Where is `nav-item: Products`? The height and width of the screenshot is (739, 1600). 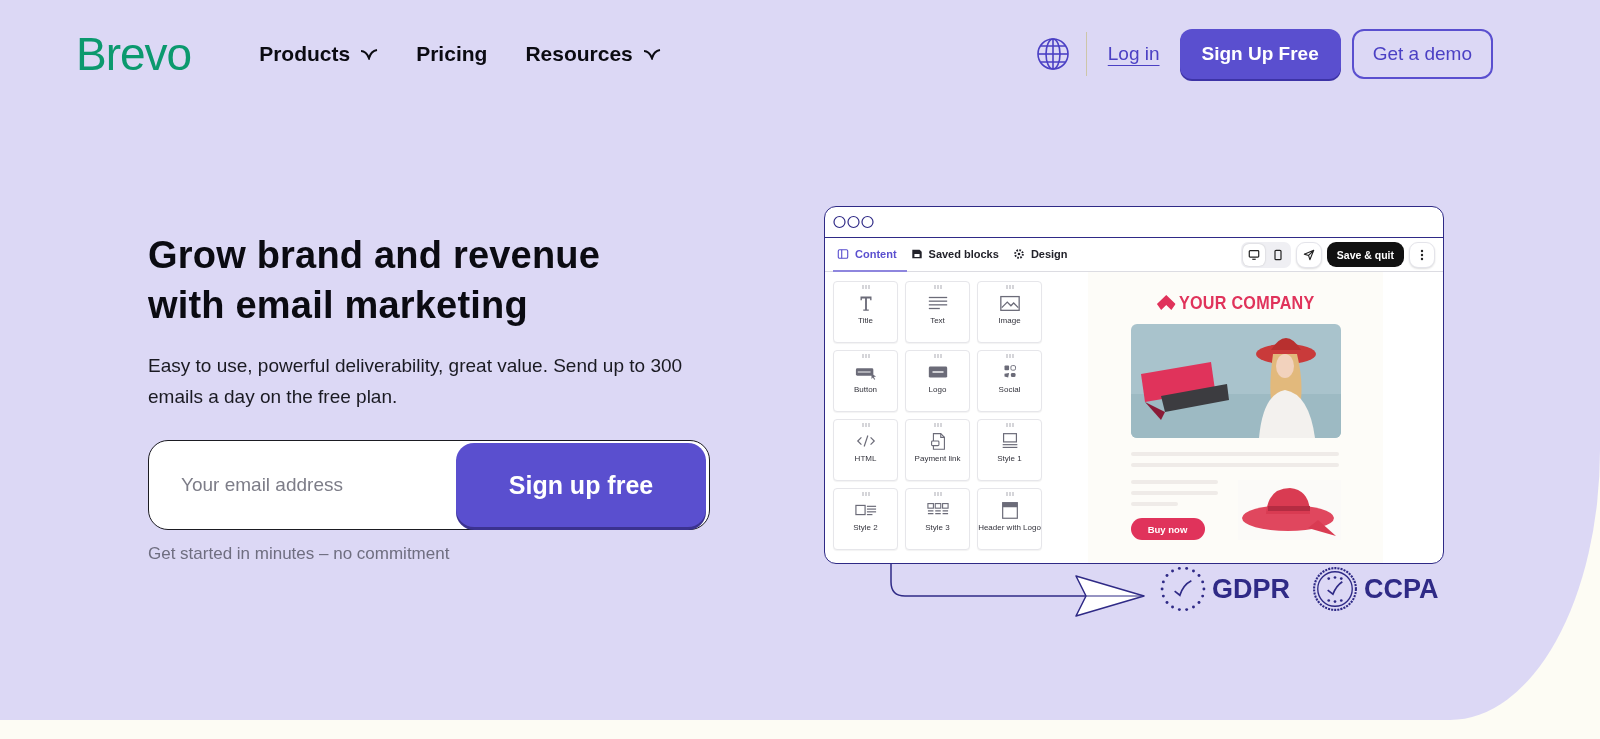 nav-item: Products is located at coordinates (319, 54).